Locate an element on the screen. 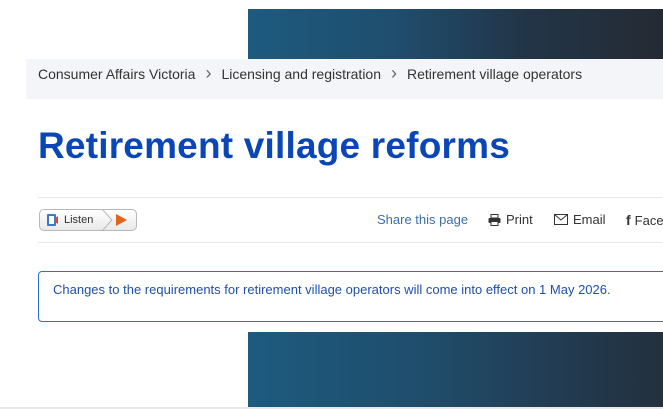  divider-chevron-icon is located at coordinates (107, 220).